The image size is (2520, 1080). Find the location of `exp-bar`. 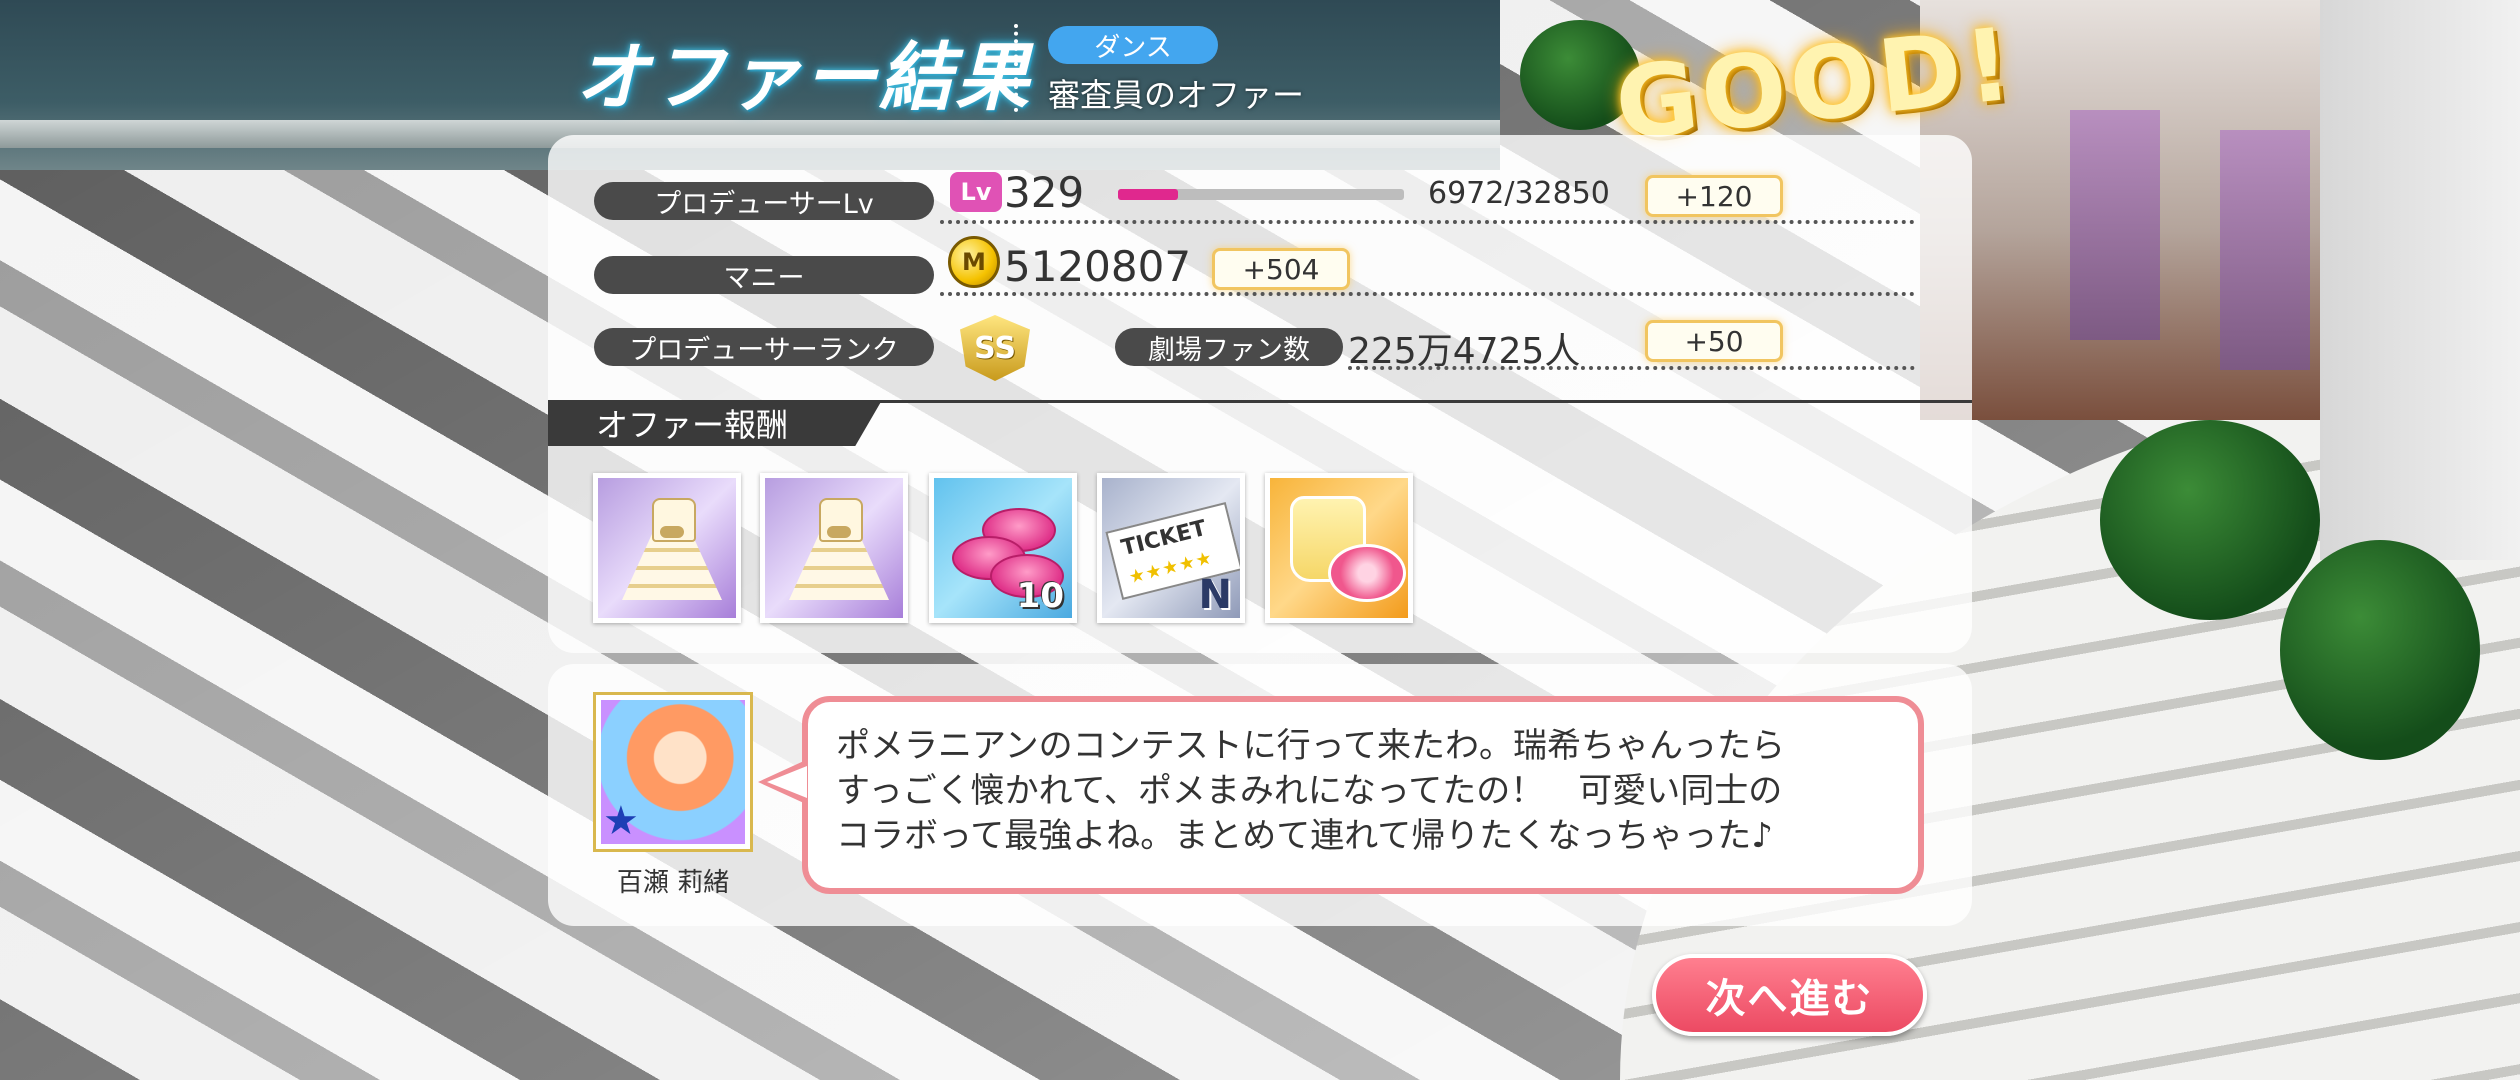

exp-bar is located at coordinates (1261, 194).